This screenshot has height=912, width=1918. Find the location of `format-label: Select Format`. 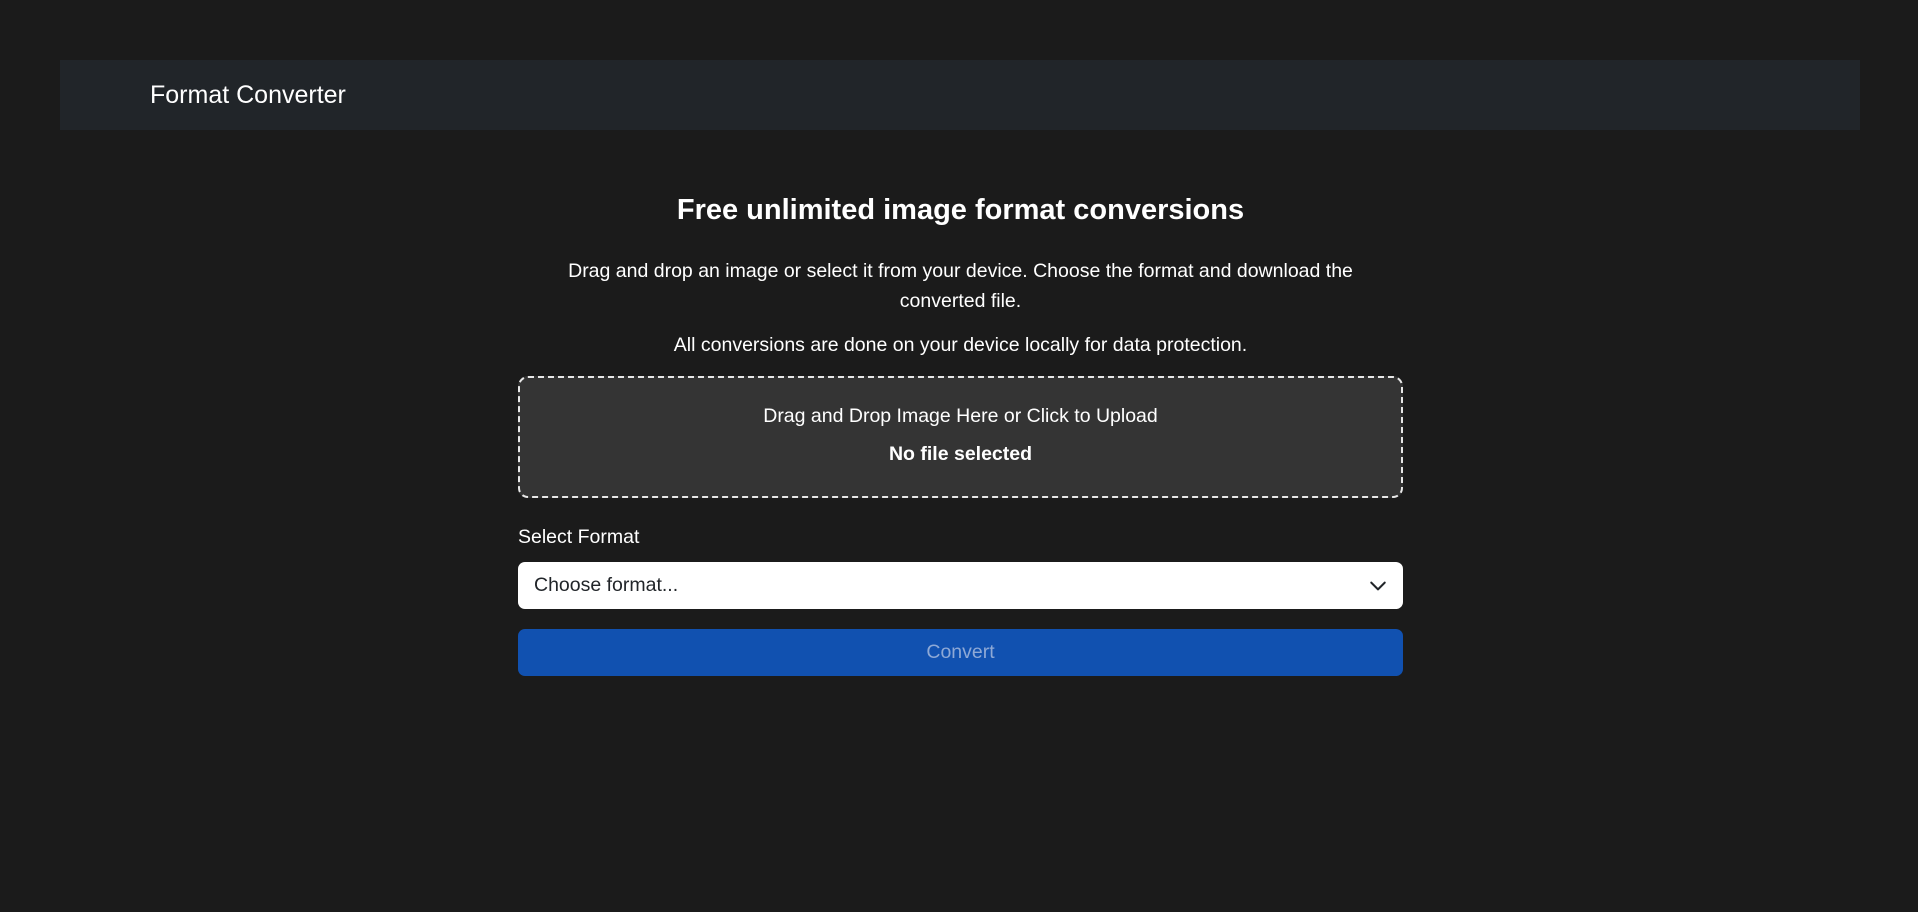

format-label: Select Format is located at coordinates (579, 536).